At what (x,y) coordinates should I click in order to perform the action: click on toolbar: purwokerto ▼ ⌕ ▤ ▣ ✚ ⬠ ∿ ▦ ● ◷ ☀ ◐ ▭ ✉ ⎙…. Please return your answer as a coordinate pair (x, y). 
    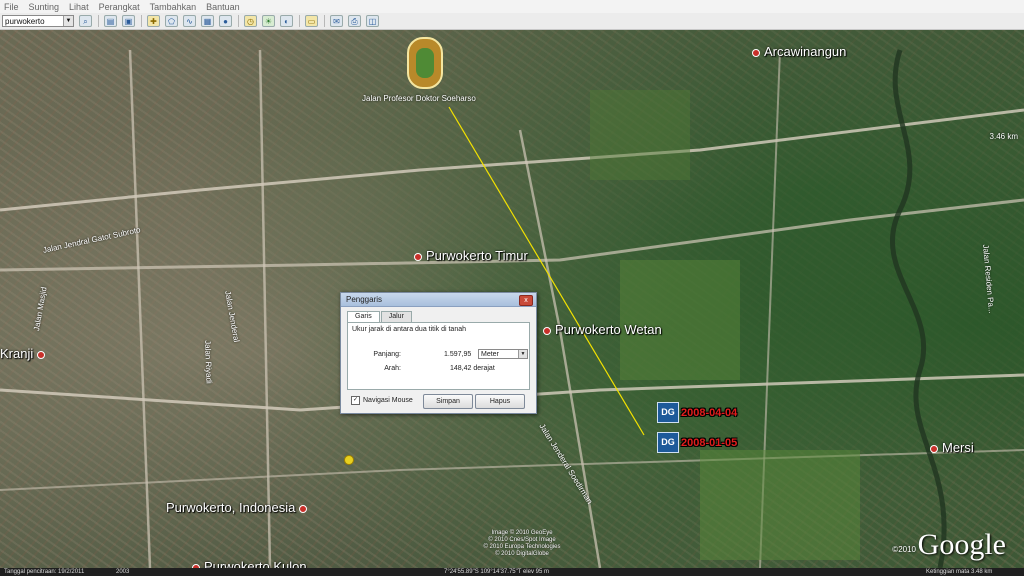
    Looking at the image, I should click on (512, 21).